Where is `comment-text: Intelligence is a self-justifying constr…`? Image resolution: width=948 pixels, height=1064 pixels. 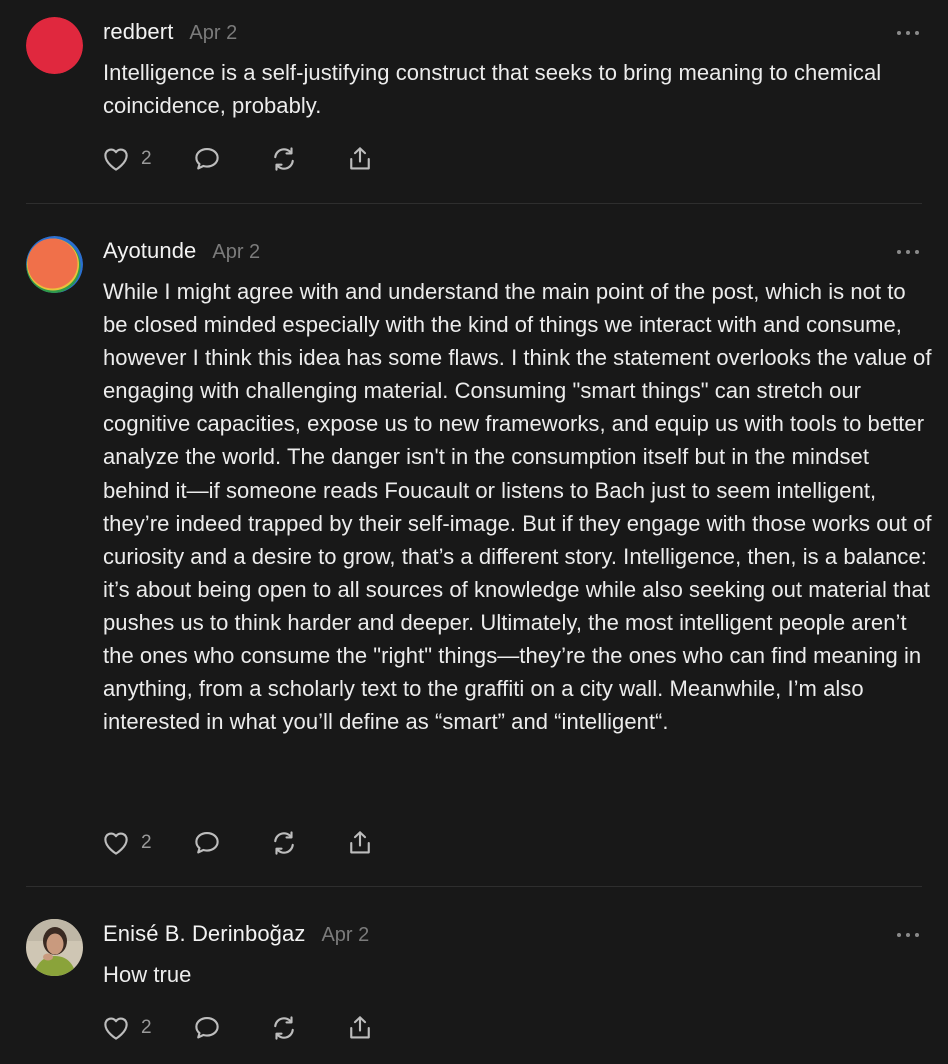 comment-text: Intelligence is a self-justifying constr… is located at coordinates (492, 89).